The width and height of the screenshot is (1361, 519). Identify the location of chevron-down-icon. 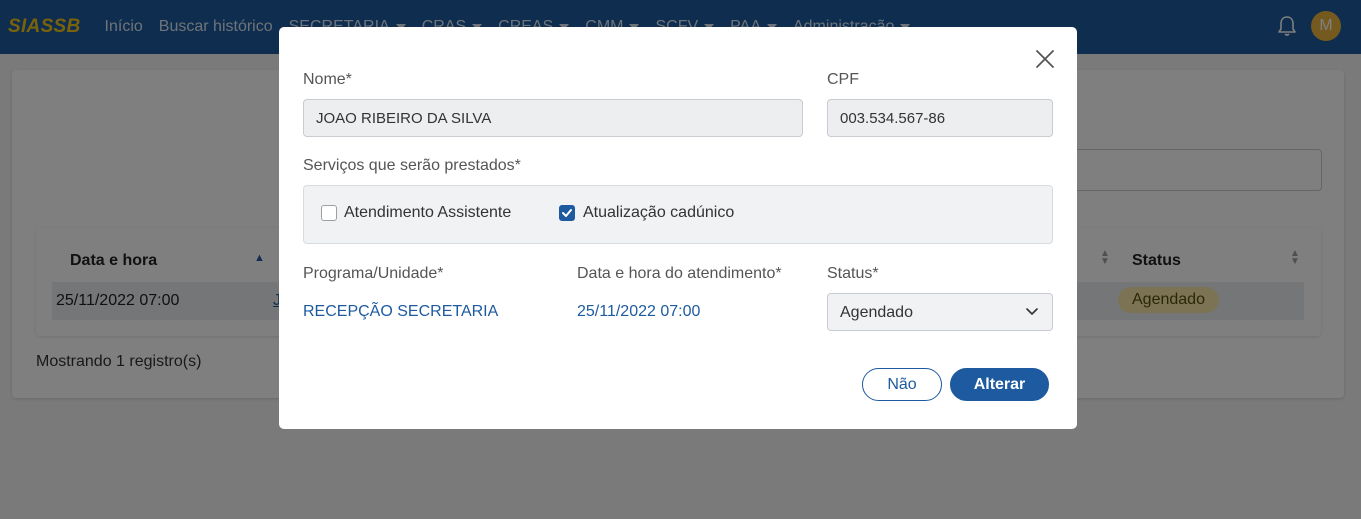
(1032, 311).